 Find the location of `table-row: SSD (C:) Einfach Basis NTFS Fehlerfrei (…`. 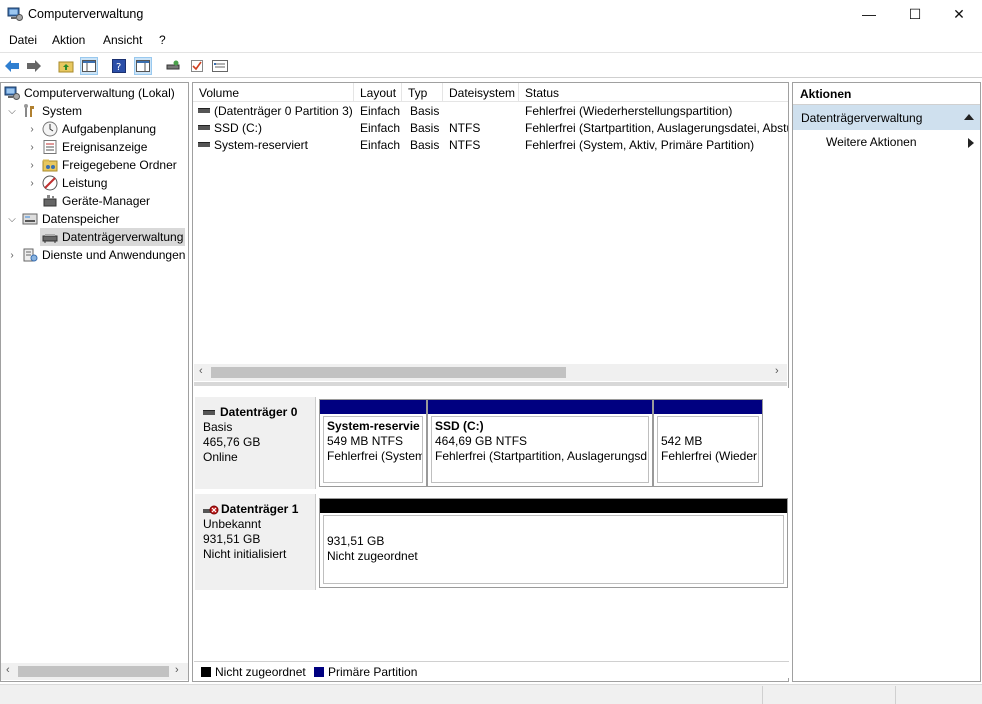

table-row: SSD (C:) Einfach Basis NTFS Fehlerfrei (… is located at coordinates (490, 128).